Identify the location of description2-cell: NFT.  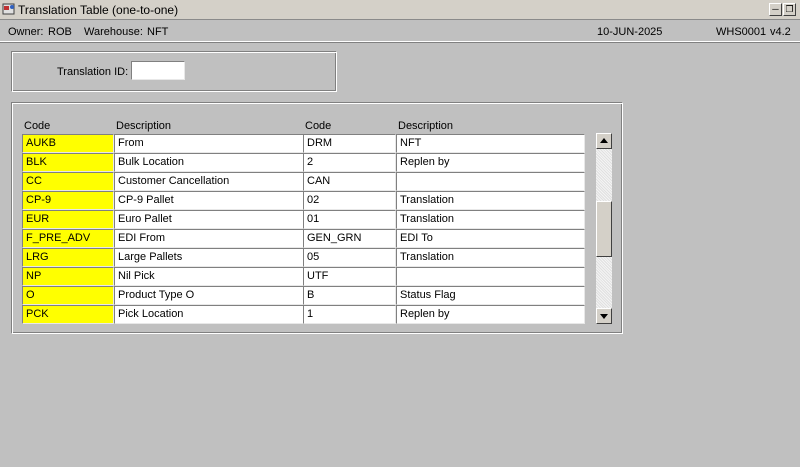
(490, 143).